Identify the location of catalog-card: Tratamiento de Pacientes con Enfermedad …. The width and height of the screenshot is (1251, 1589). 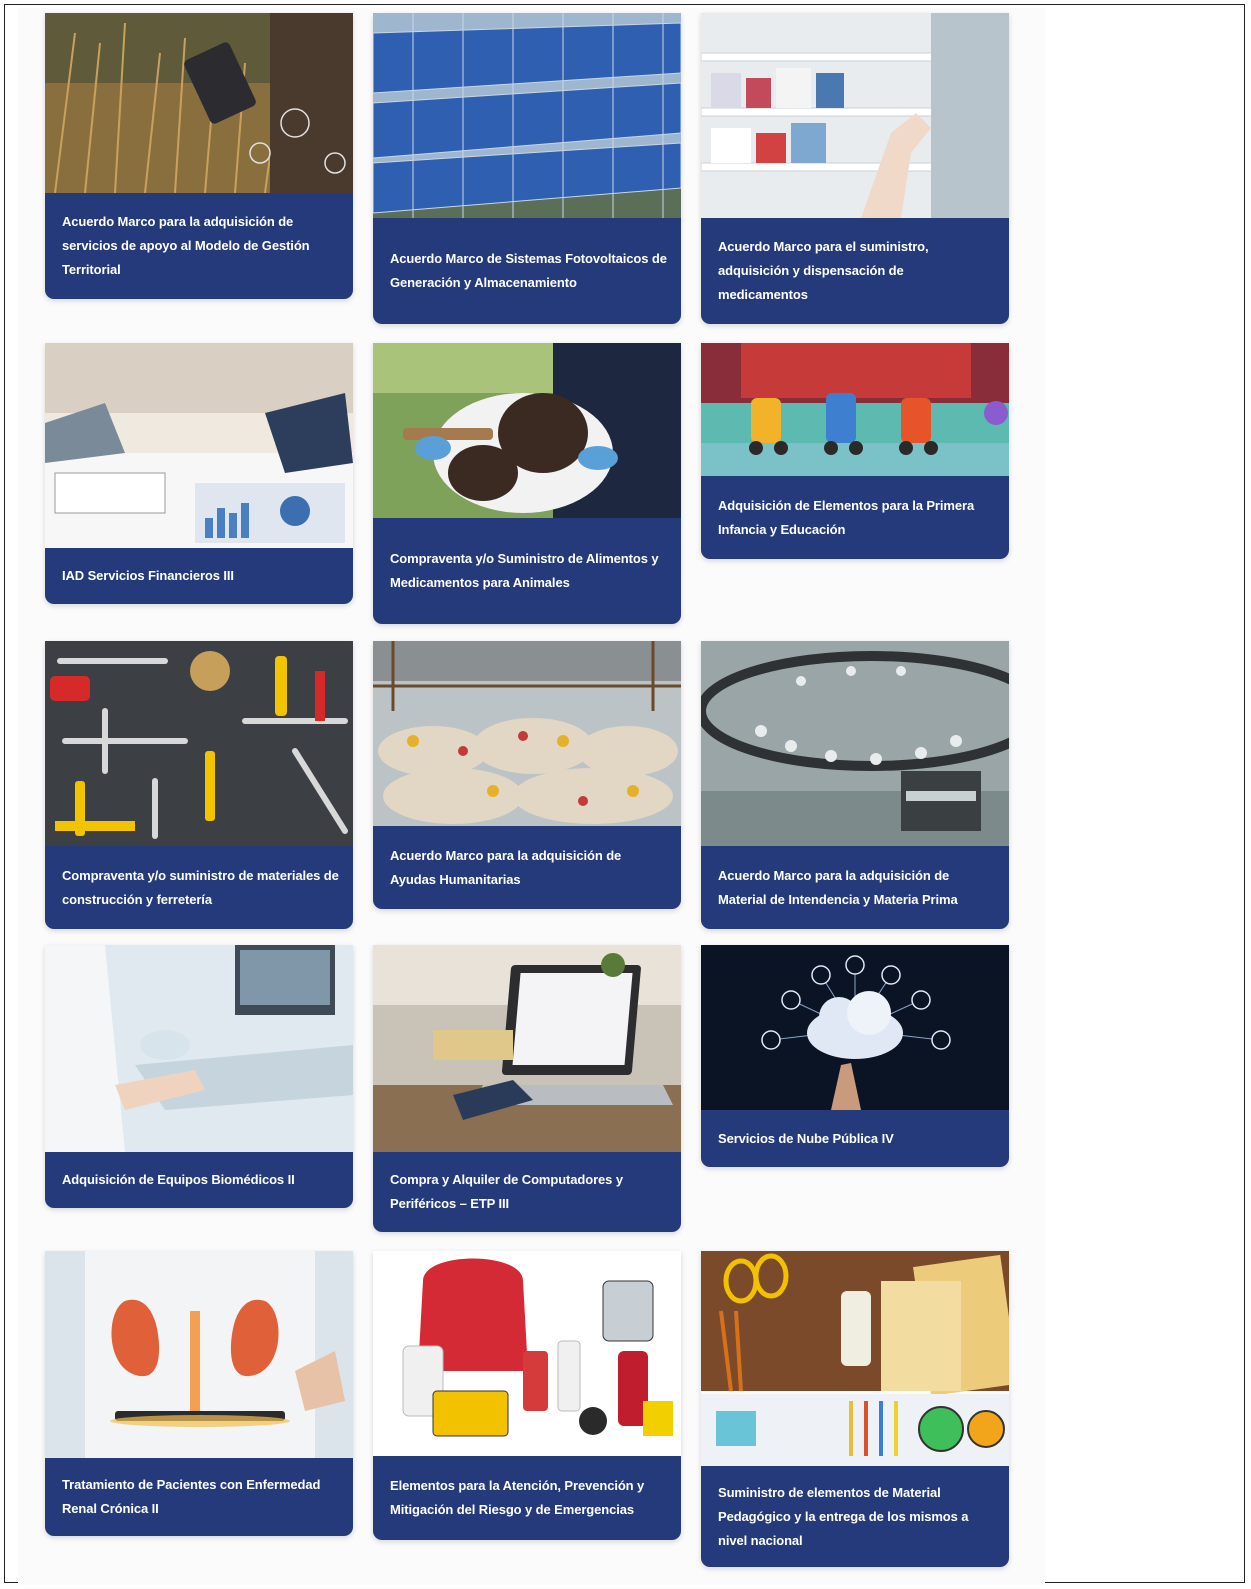
(199, 1393).